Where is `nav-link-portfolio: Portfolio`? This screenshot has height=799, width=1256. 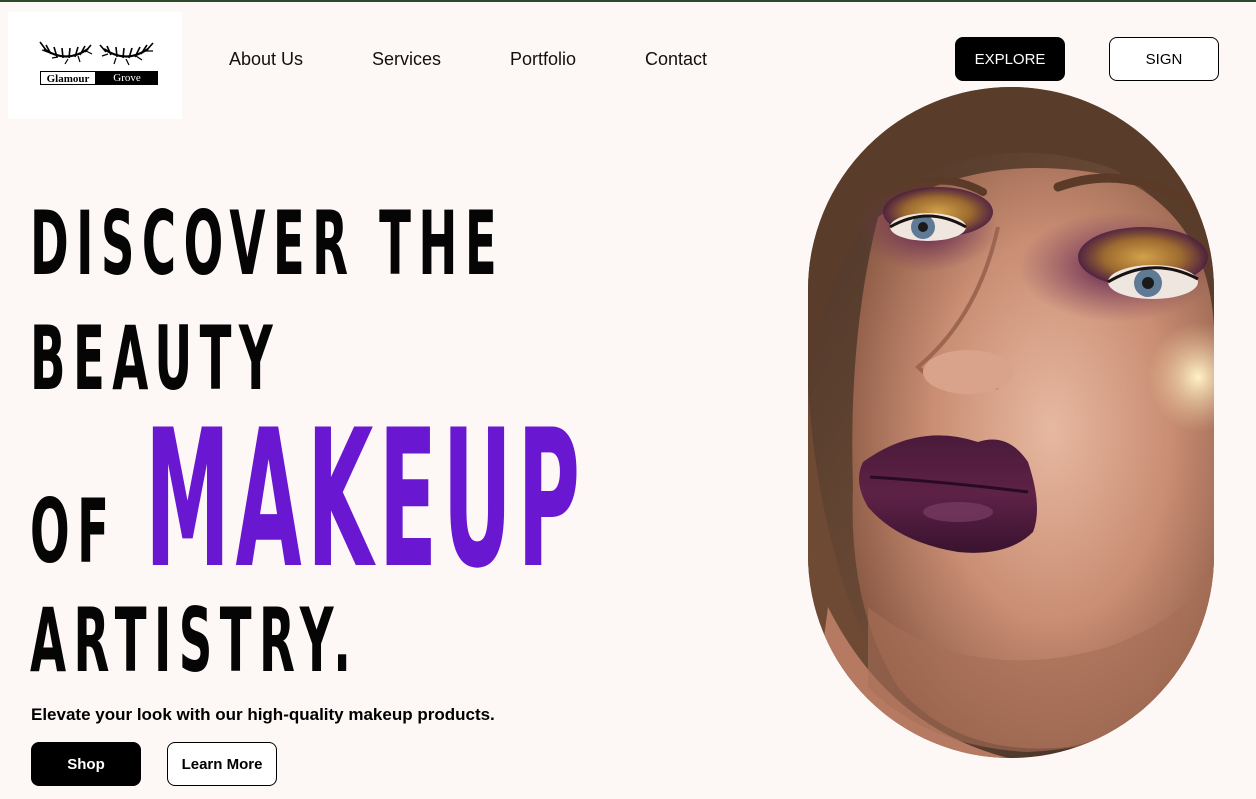
nav-link-portfolio: Portfolio is located at coordinates (543, 59).